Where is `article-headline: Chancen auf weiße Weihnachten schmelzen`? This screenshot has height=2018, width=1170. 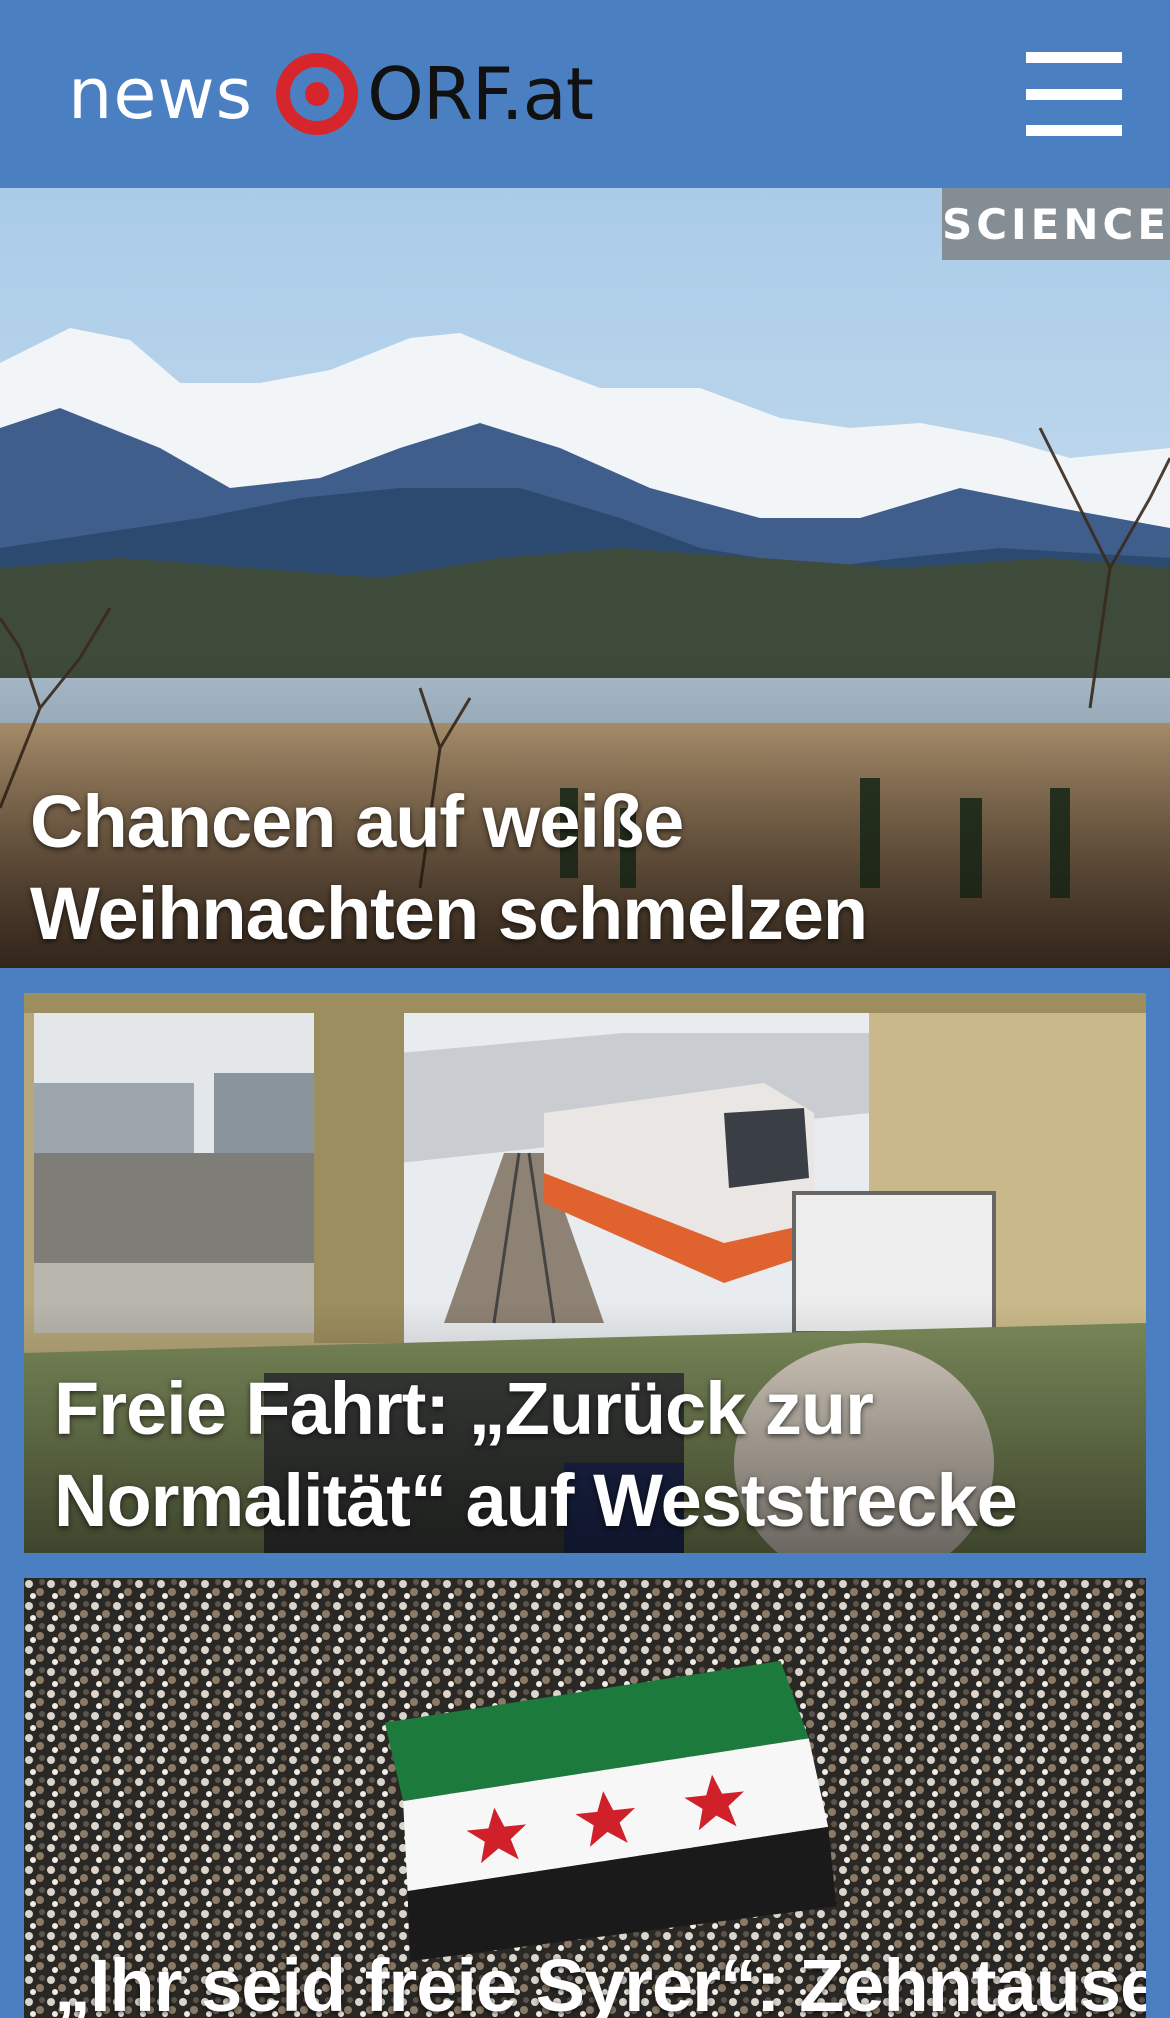 article-headline: Chancen auf weiße Weihnachten schmelzen is located at coordinates (580, 868).